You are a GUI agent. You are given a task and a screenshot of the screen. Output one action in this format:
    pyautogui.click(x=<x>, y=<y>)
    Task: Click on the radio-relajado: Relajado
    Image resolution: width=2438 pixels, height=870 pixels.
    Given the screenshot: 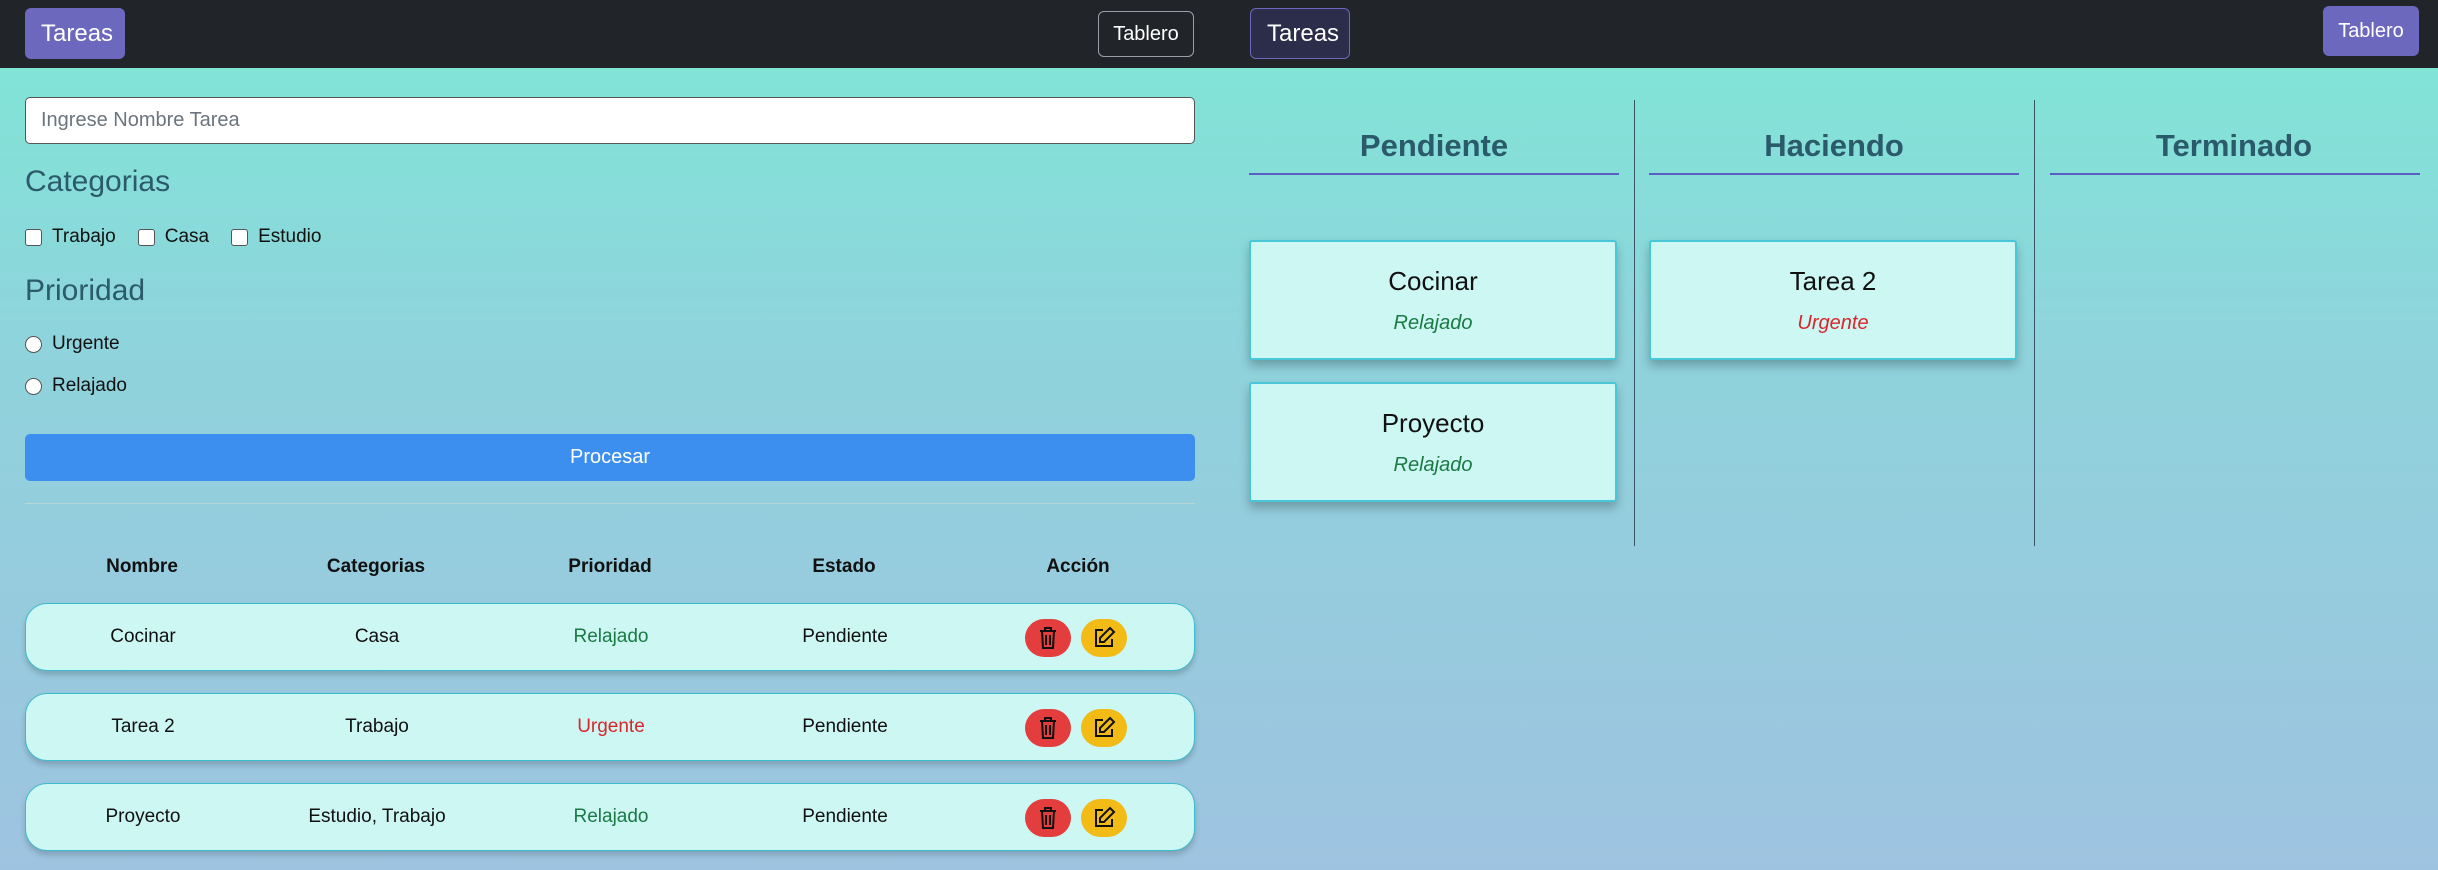 What is the action you would take?
    pyautogui.click(x=76, y=386)
    